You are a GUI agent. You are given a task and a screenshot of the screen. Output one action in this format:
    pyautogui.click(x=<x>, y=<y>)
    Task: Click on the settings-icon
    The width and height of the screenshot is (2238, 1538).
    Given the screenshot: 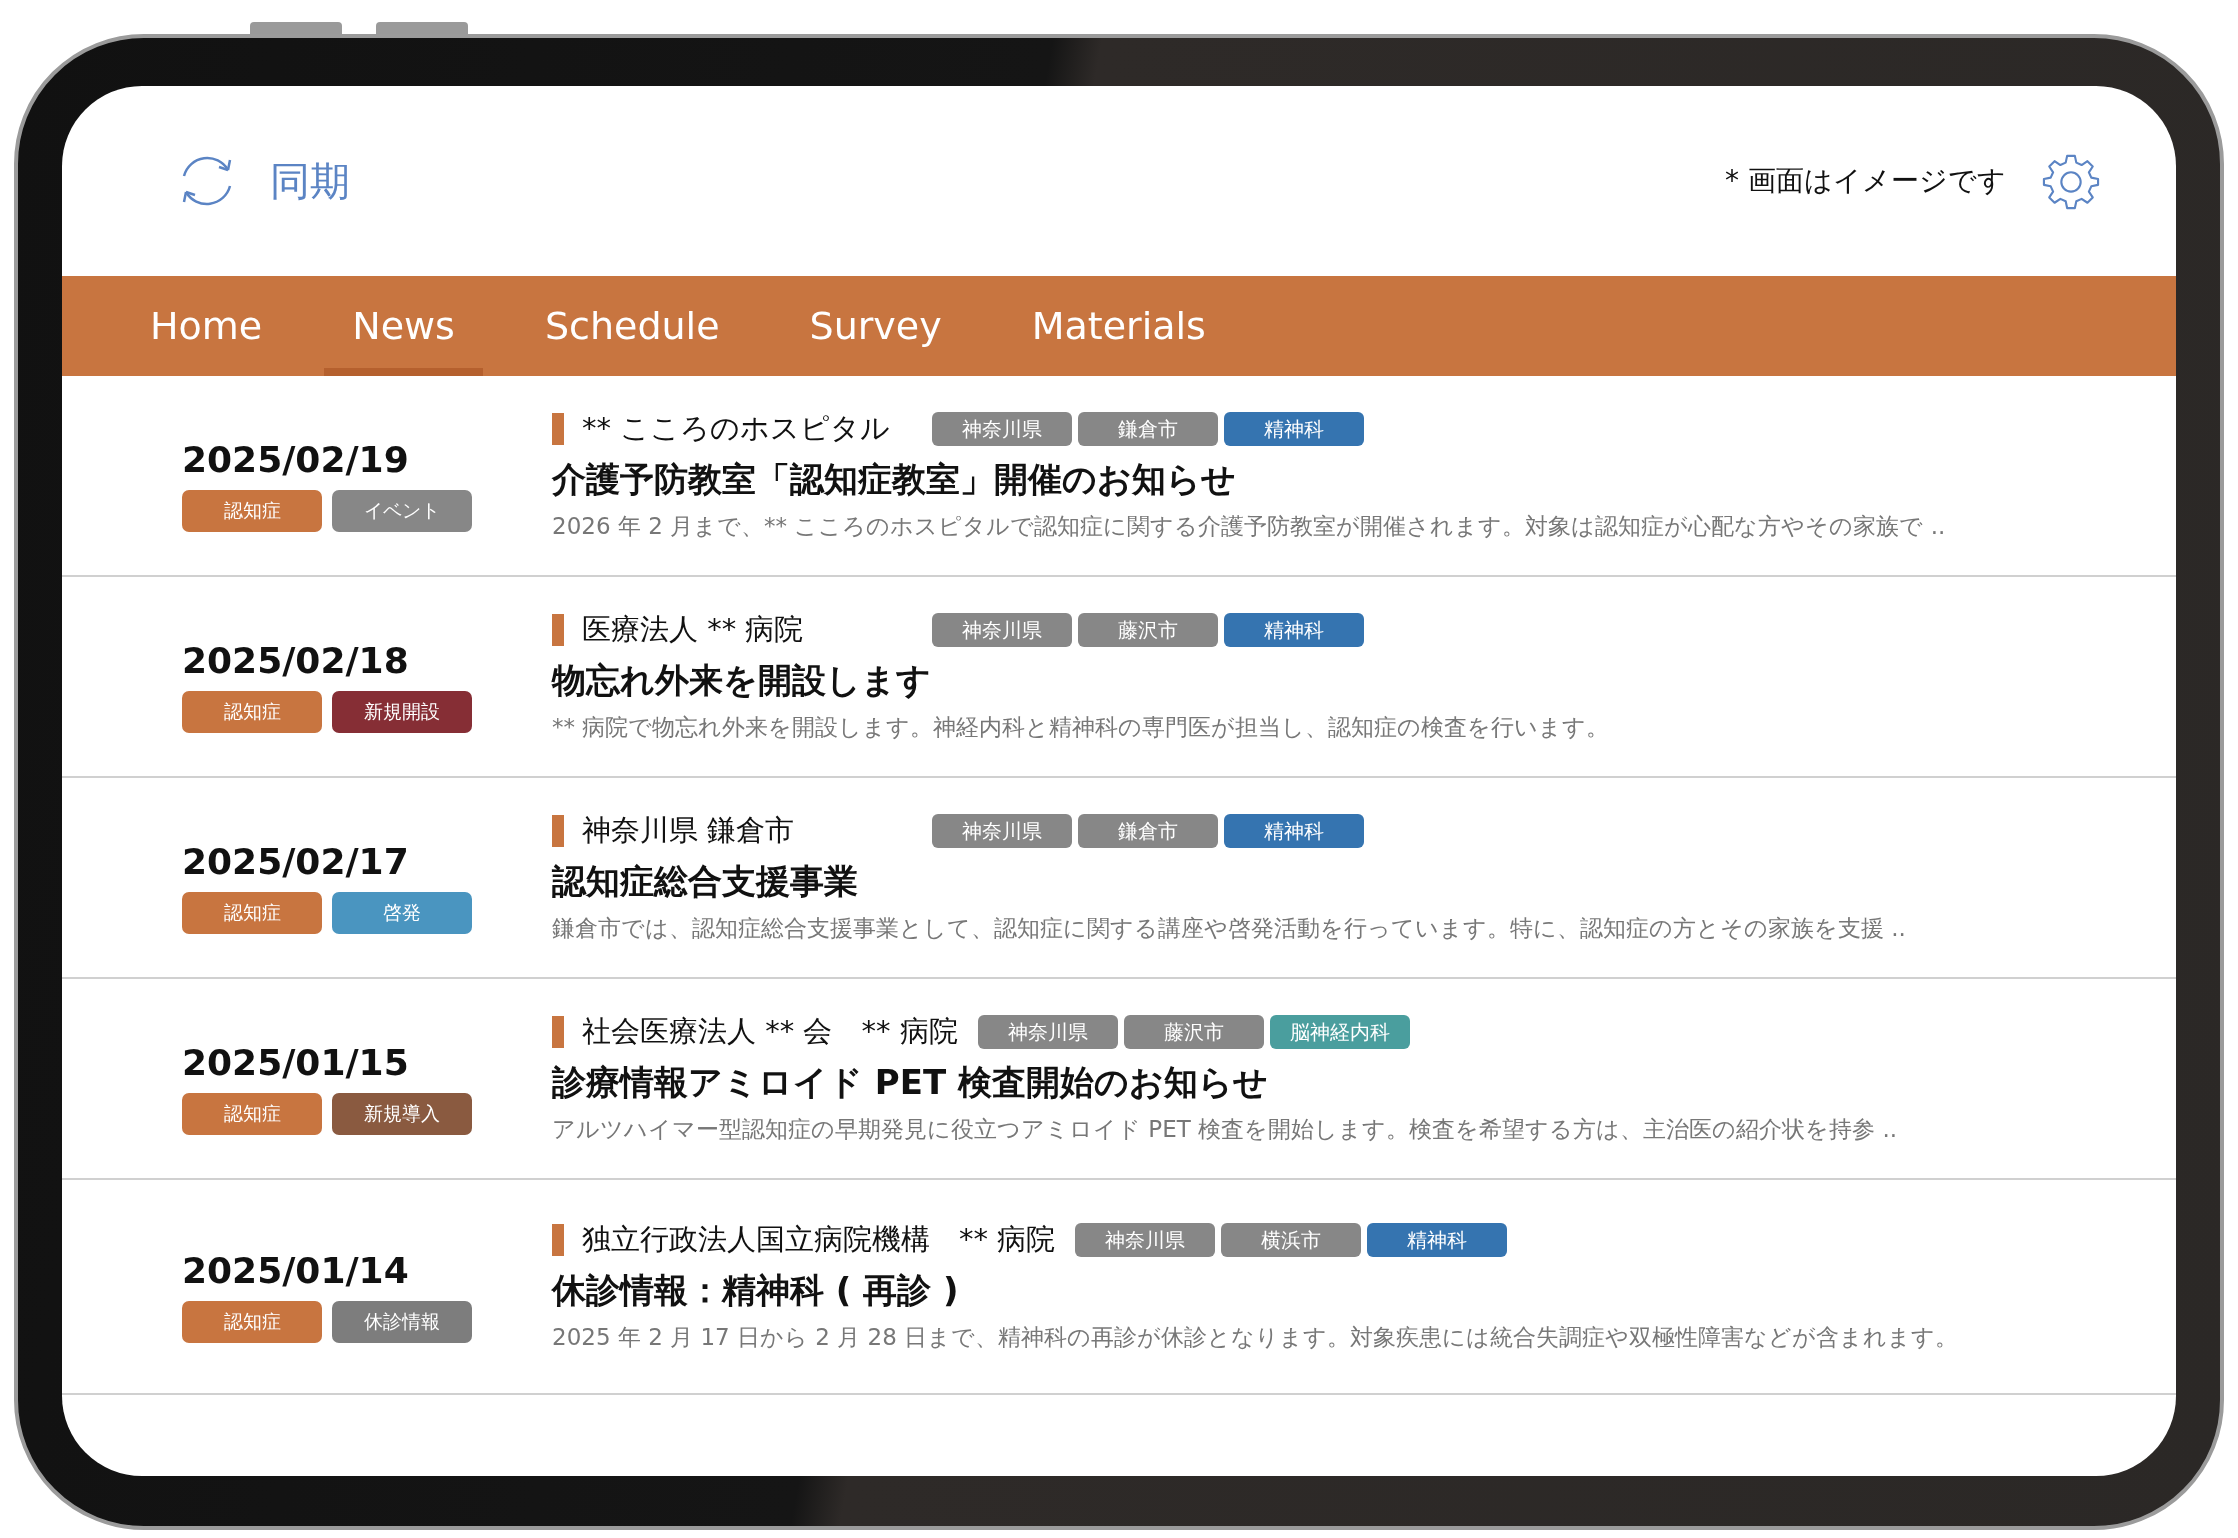 What is the action you would take?
    pyautogui.click(x=2071, y=181)
    